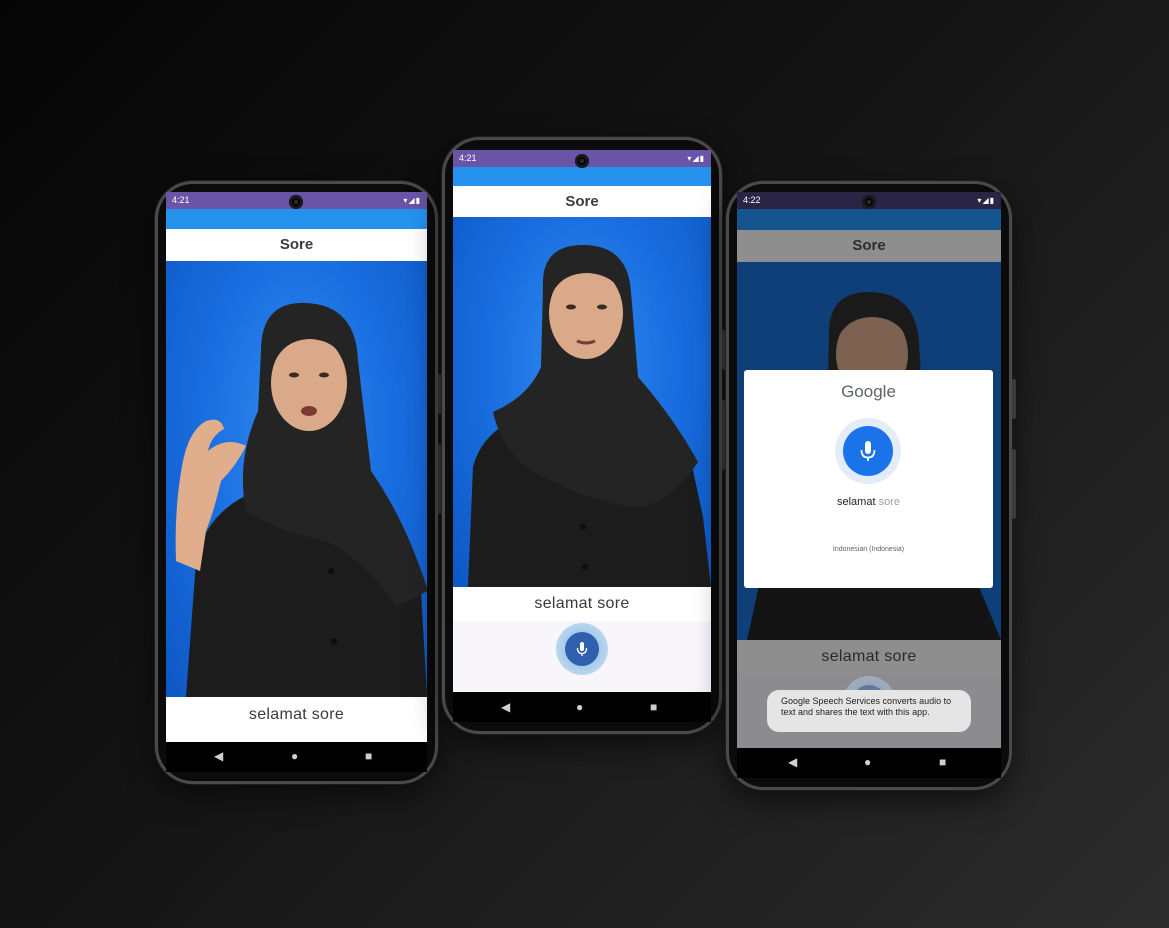 Image resolution: width=1169 pixels, height=928 pixels. Describe the element at coordinates (856, 502) in the screenshot. I see `transcript-final: selamat` at that location.